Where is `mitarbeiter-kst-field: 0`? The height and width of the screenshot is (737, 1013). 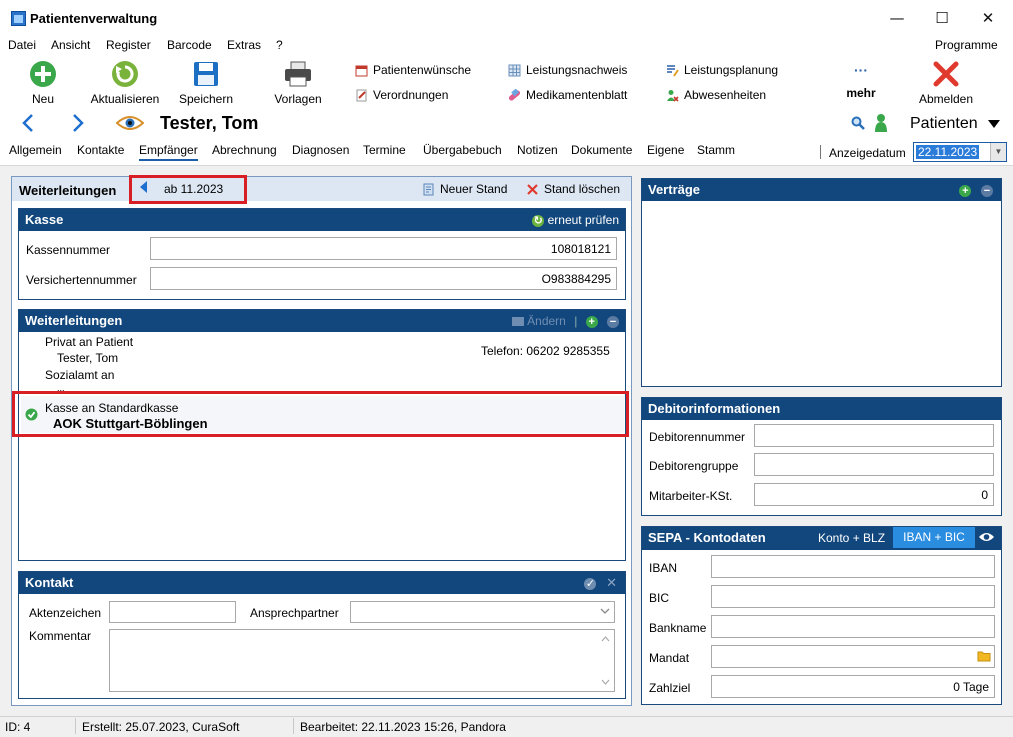 mitarbeiter-kst-field: 0 is located at coordinates (874, 494).